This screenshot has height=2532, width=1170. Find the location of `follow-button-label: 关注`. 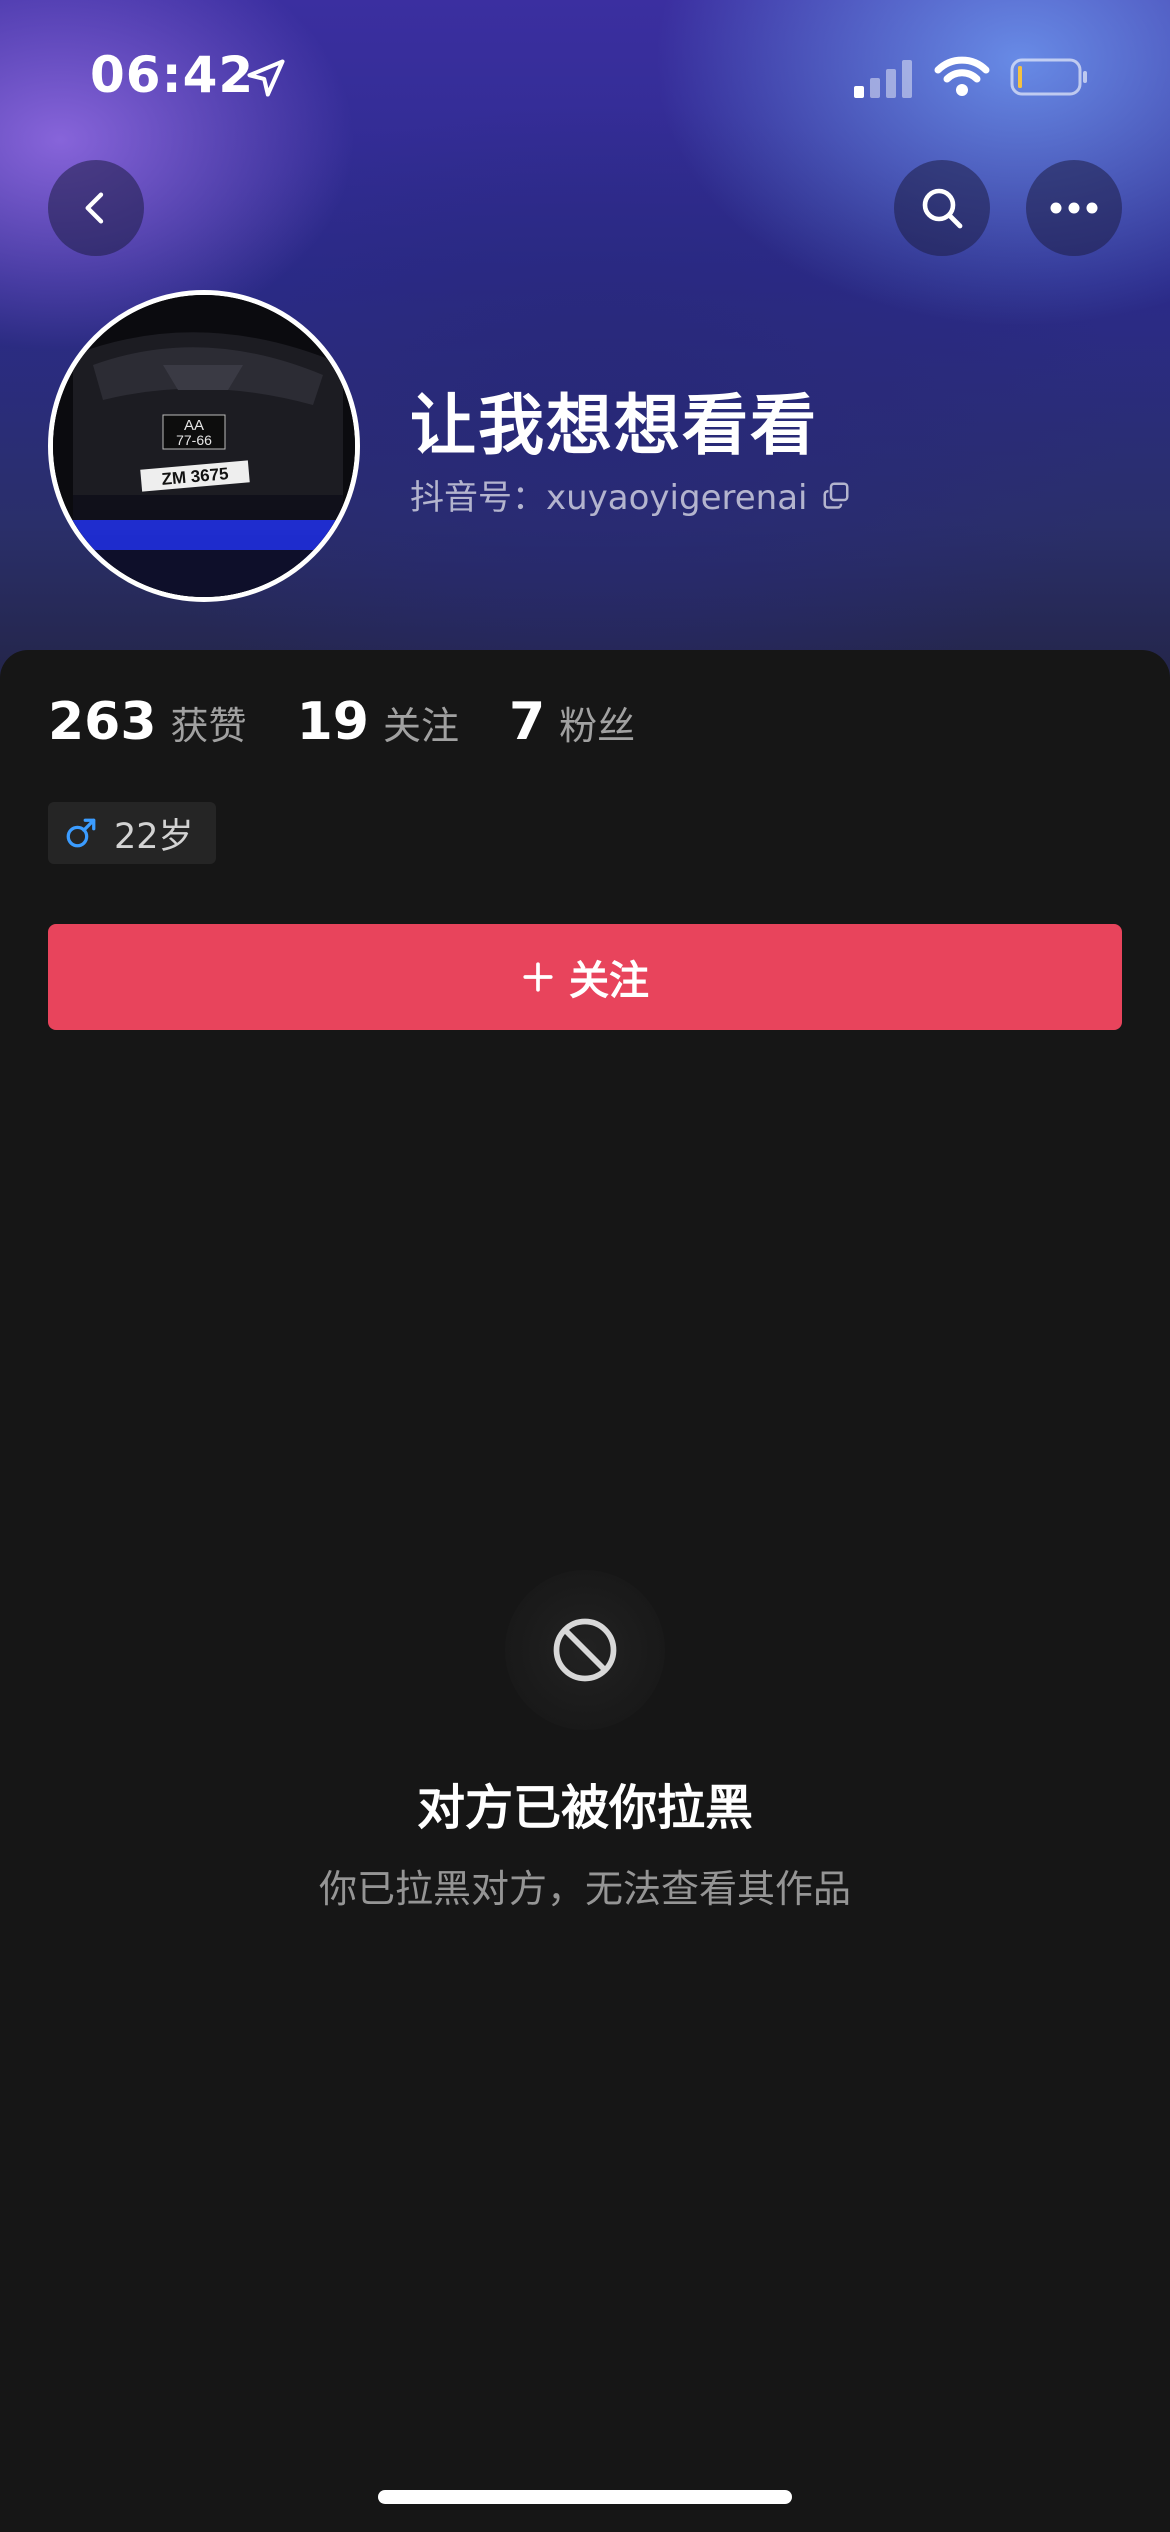

follow-button-label: 关注 is located at coordinates (609, 981).